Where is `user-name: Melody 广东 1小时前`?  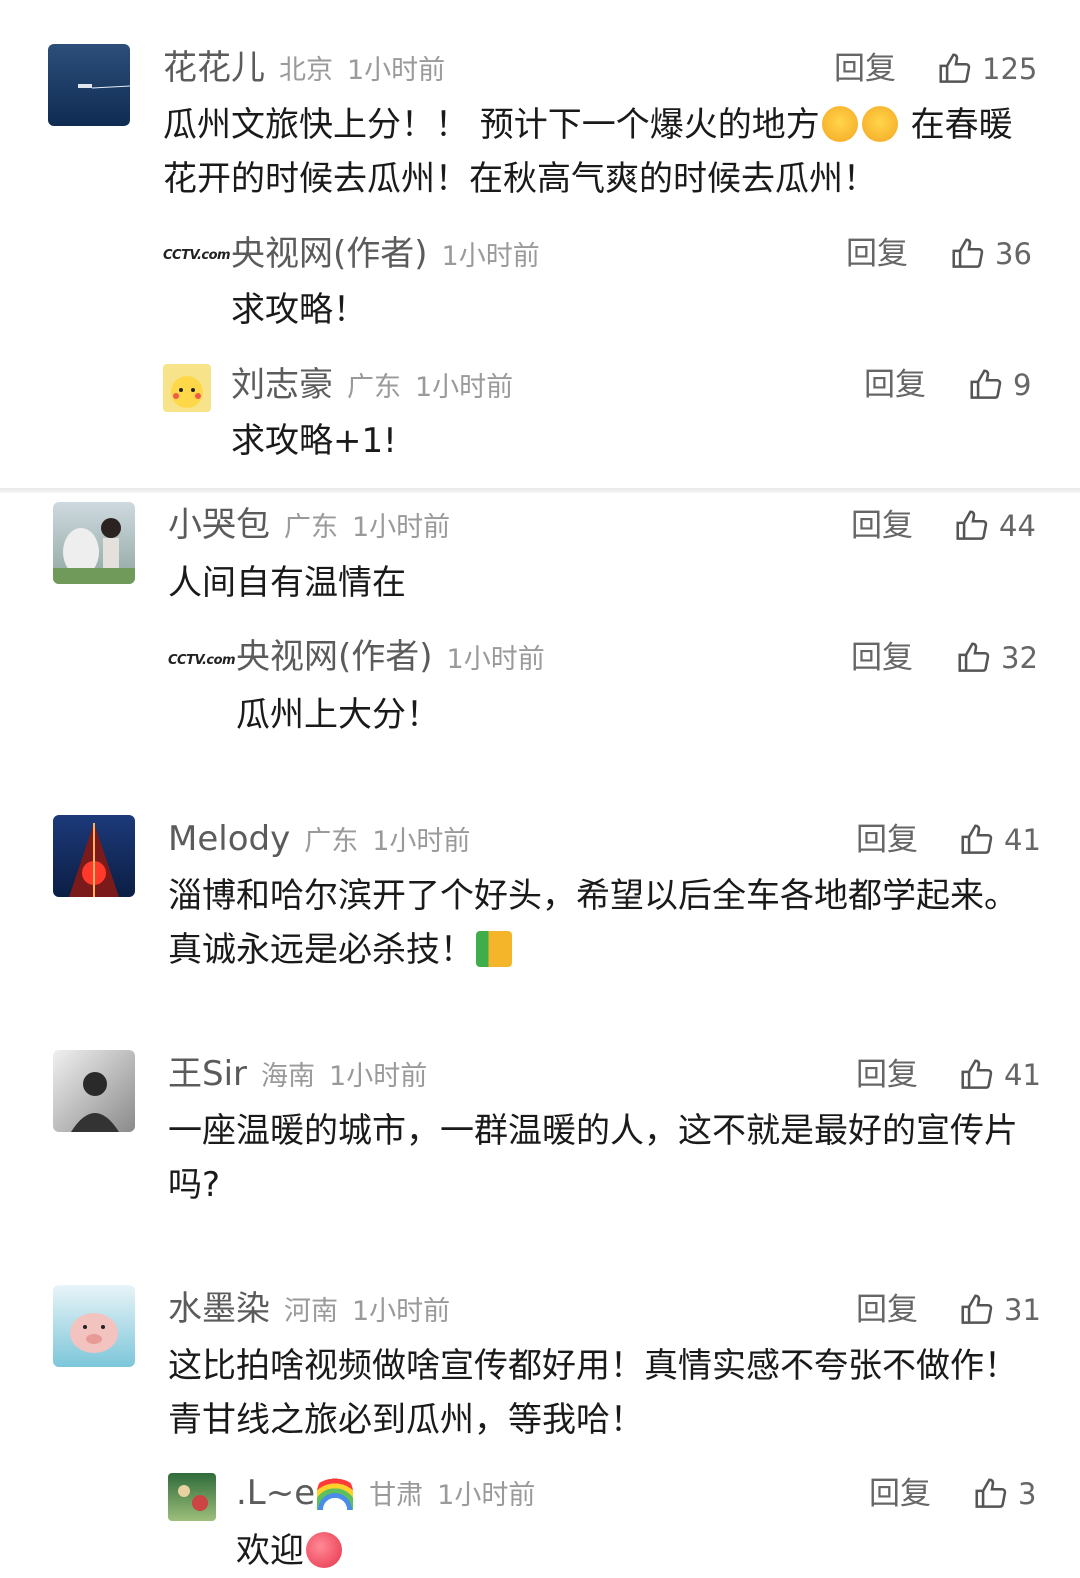 user-name: Melody 广东 1小时前 is located at coordinates (319, 840).